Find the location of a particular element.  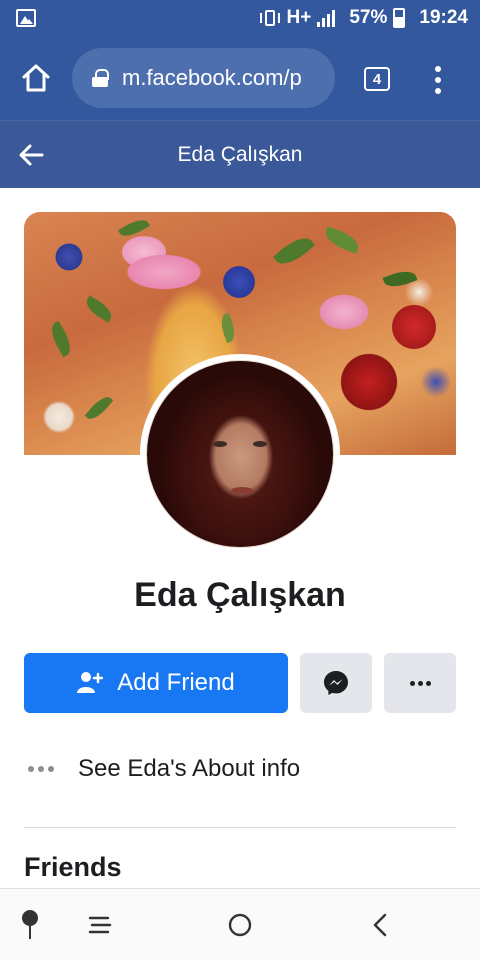

browser-toolbar: m.facebook.com/p 4 is located at coordinates (240, 78).